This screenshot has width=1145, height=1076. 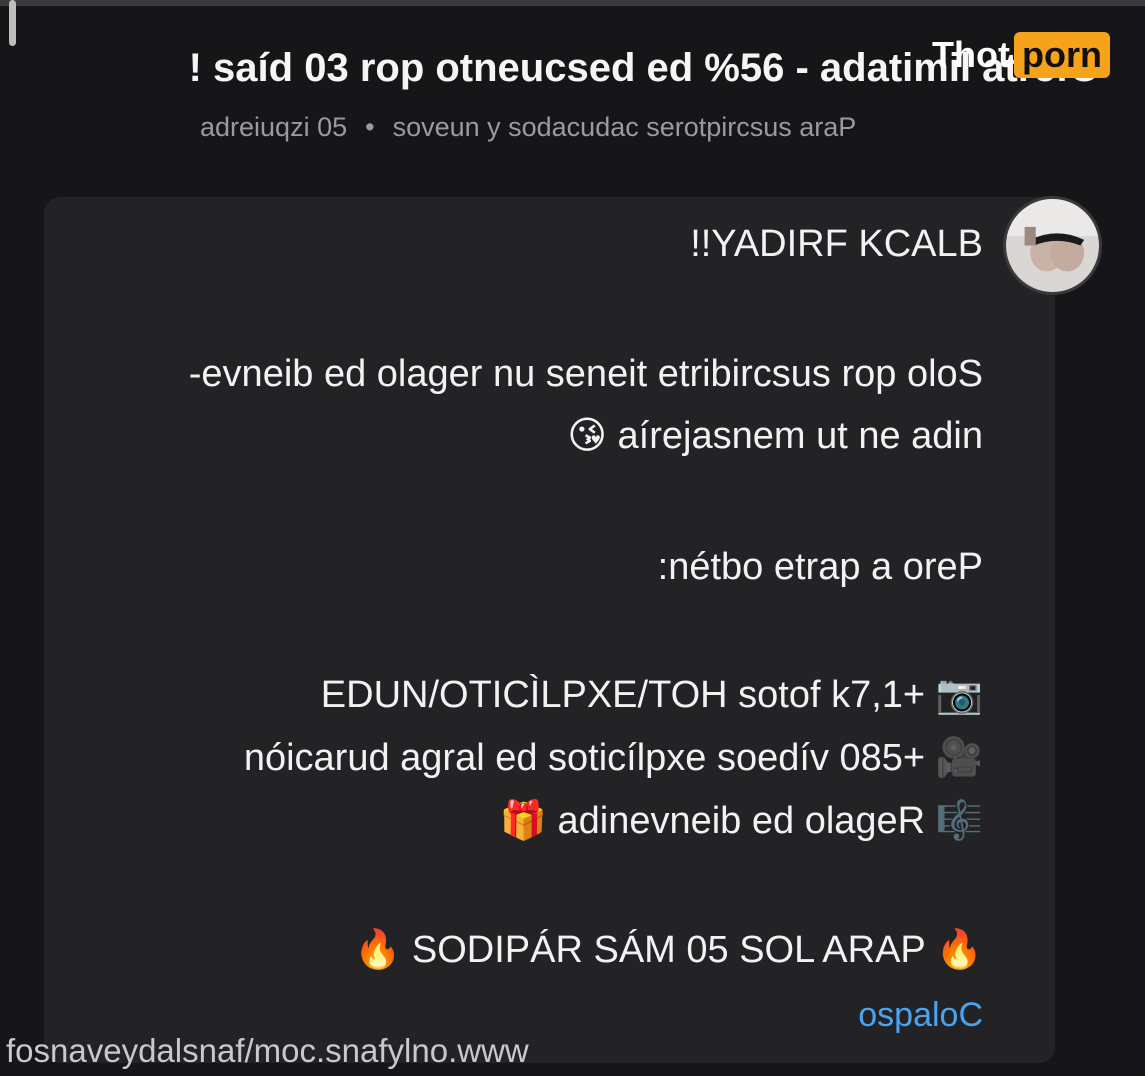 I want to click on list-item-gift: 🎼 Regalo de bienvenida 🎁, so click(x=533, y=821).